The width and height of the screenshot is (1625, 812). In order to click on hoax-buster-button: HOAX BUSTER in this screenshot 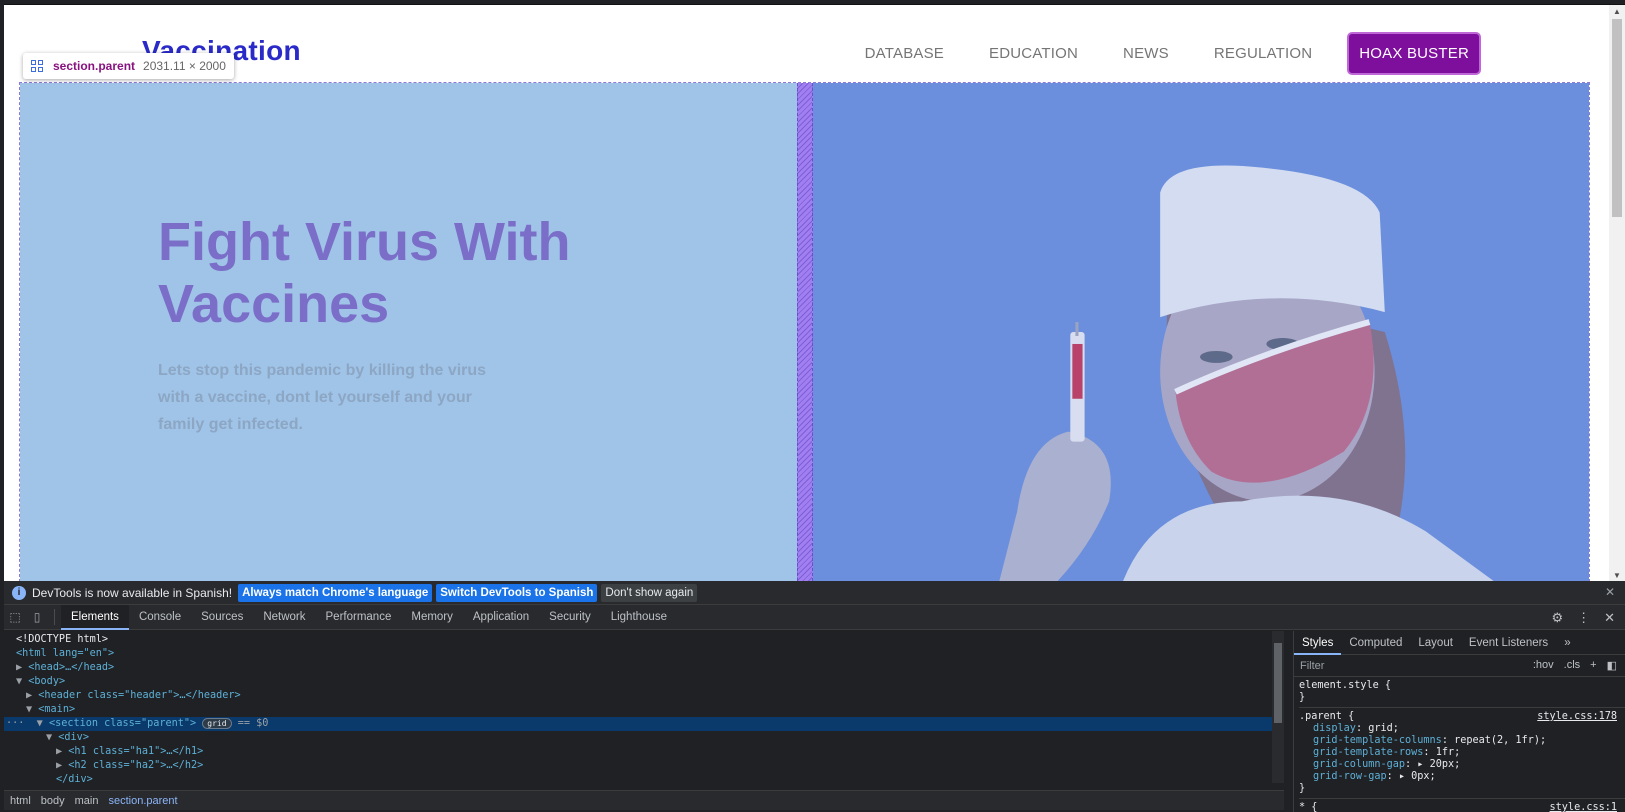, I will do `click(1414, 53)`.